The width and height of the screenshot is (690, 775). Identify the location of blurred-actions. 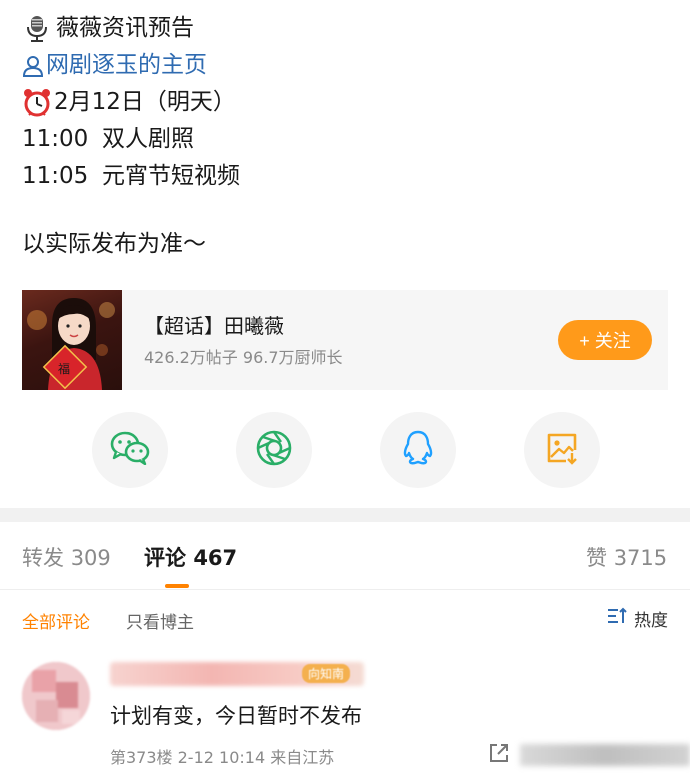
(605, 755).